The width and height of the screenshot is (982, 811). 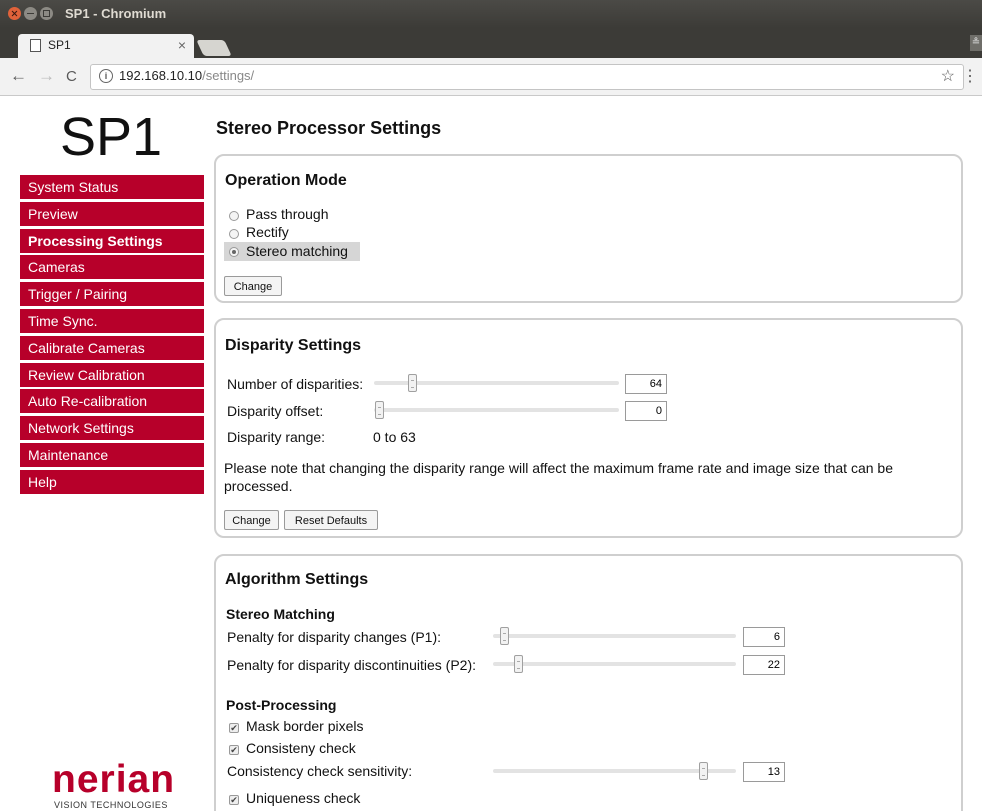 What do you see at coordinates (112, 240) in the screenshot?
I see `sidebar-item-processing-settings: Processing Settings` at bounding box center [112, 240].